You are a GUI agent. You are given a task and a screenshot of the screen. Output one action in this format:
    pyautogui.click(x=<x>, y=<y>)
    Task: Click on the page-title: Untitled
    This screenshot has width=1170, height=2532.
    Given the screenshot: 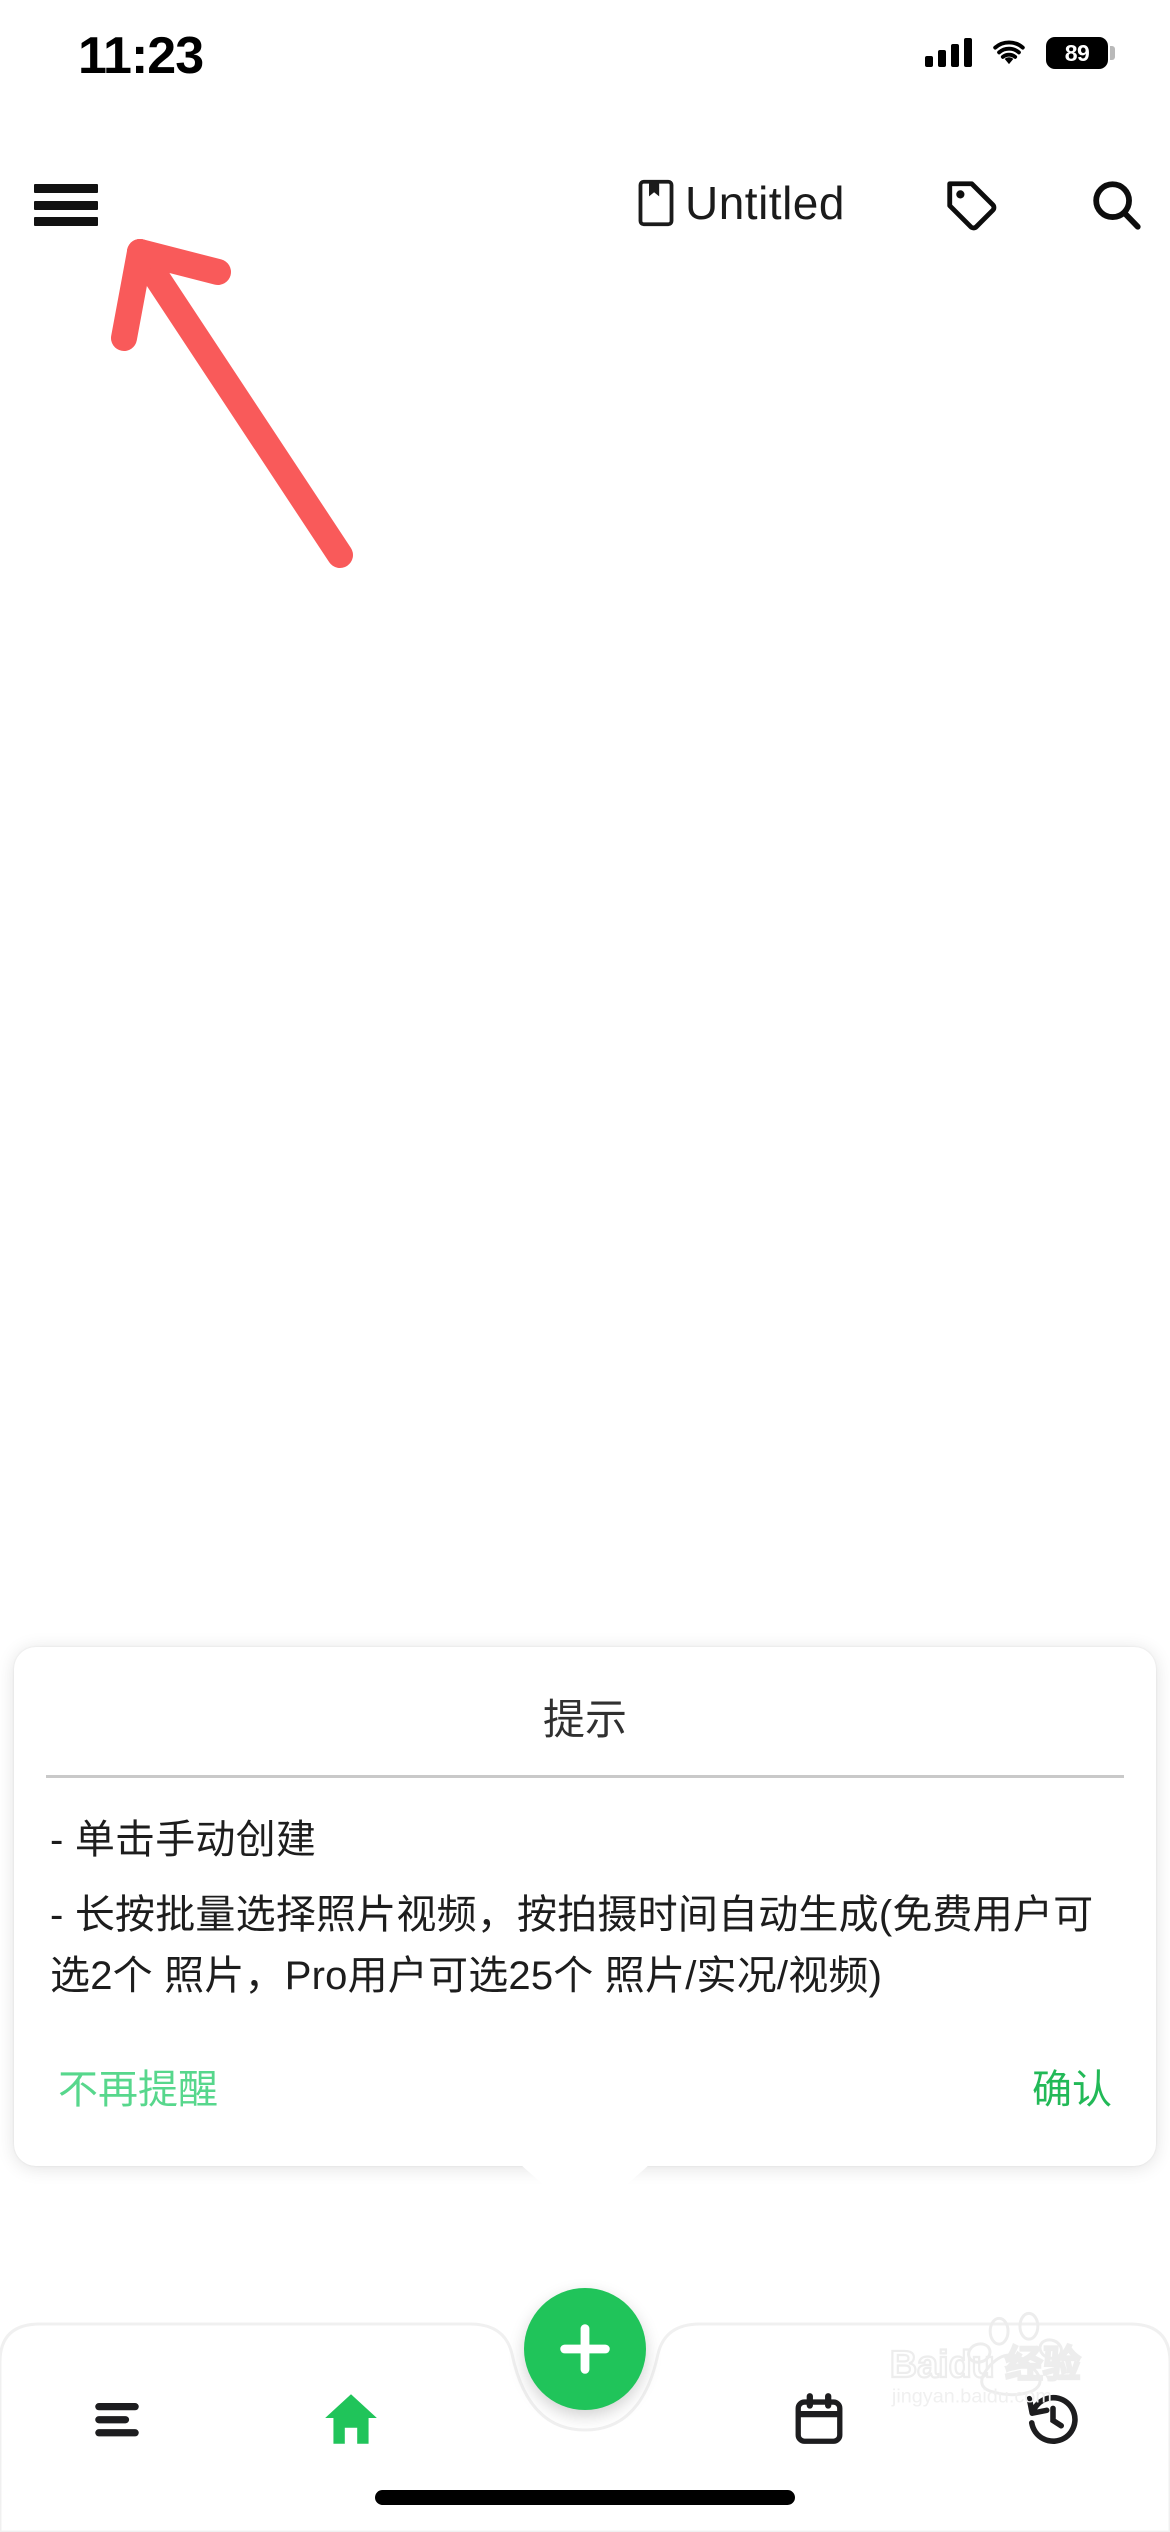 What is the action you would take?
    pyautogui.click(x=765, y=203)
    